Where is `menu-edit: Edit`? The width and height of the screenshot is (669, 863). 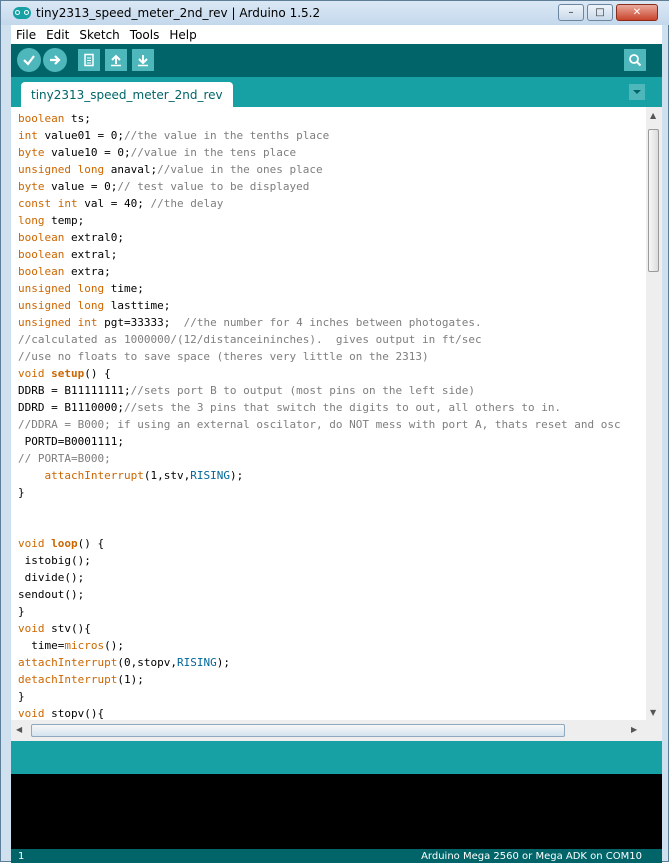
menu-edit: Edit is located at coordinates (57, 35).